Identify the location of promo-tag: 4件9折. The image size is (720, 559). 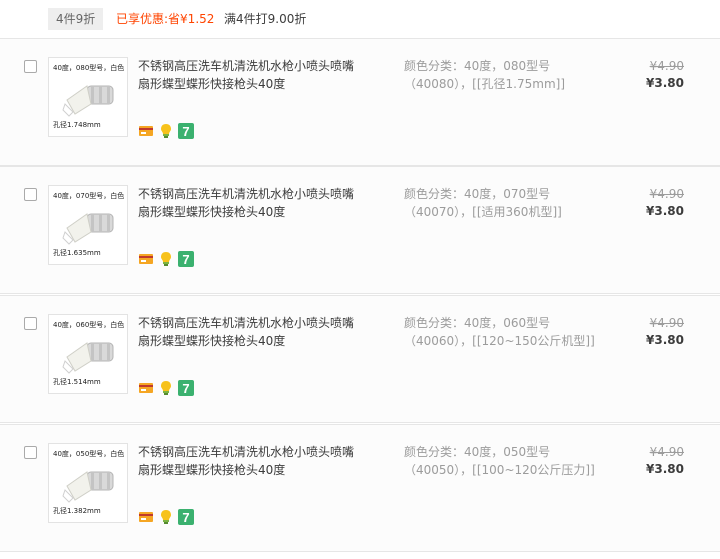
(76, 19).